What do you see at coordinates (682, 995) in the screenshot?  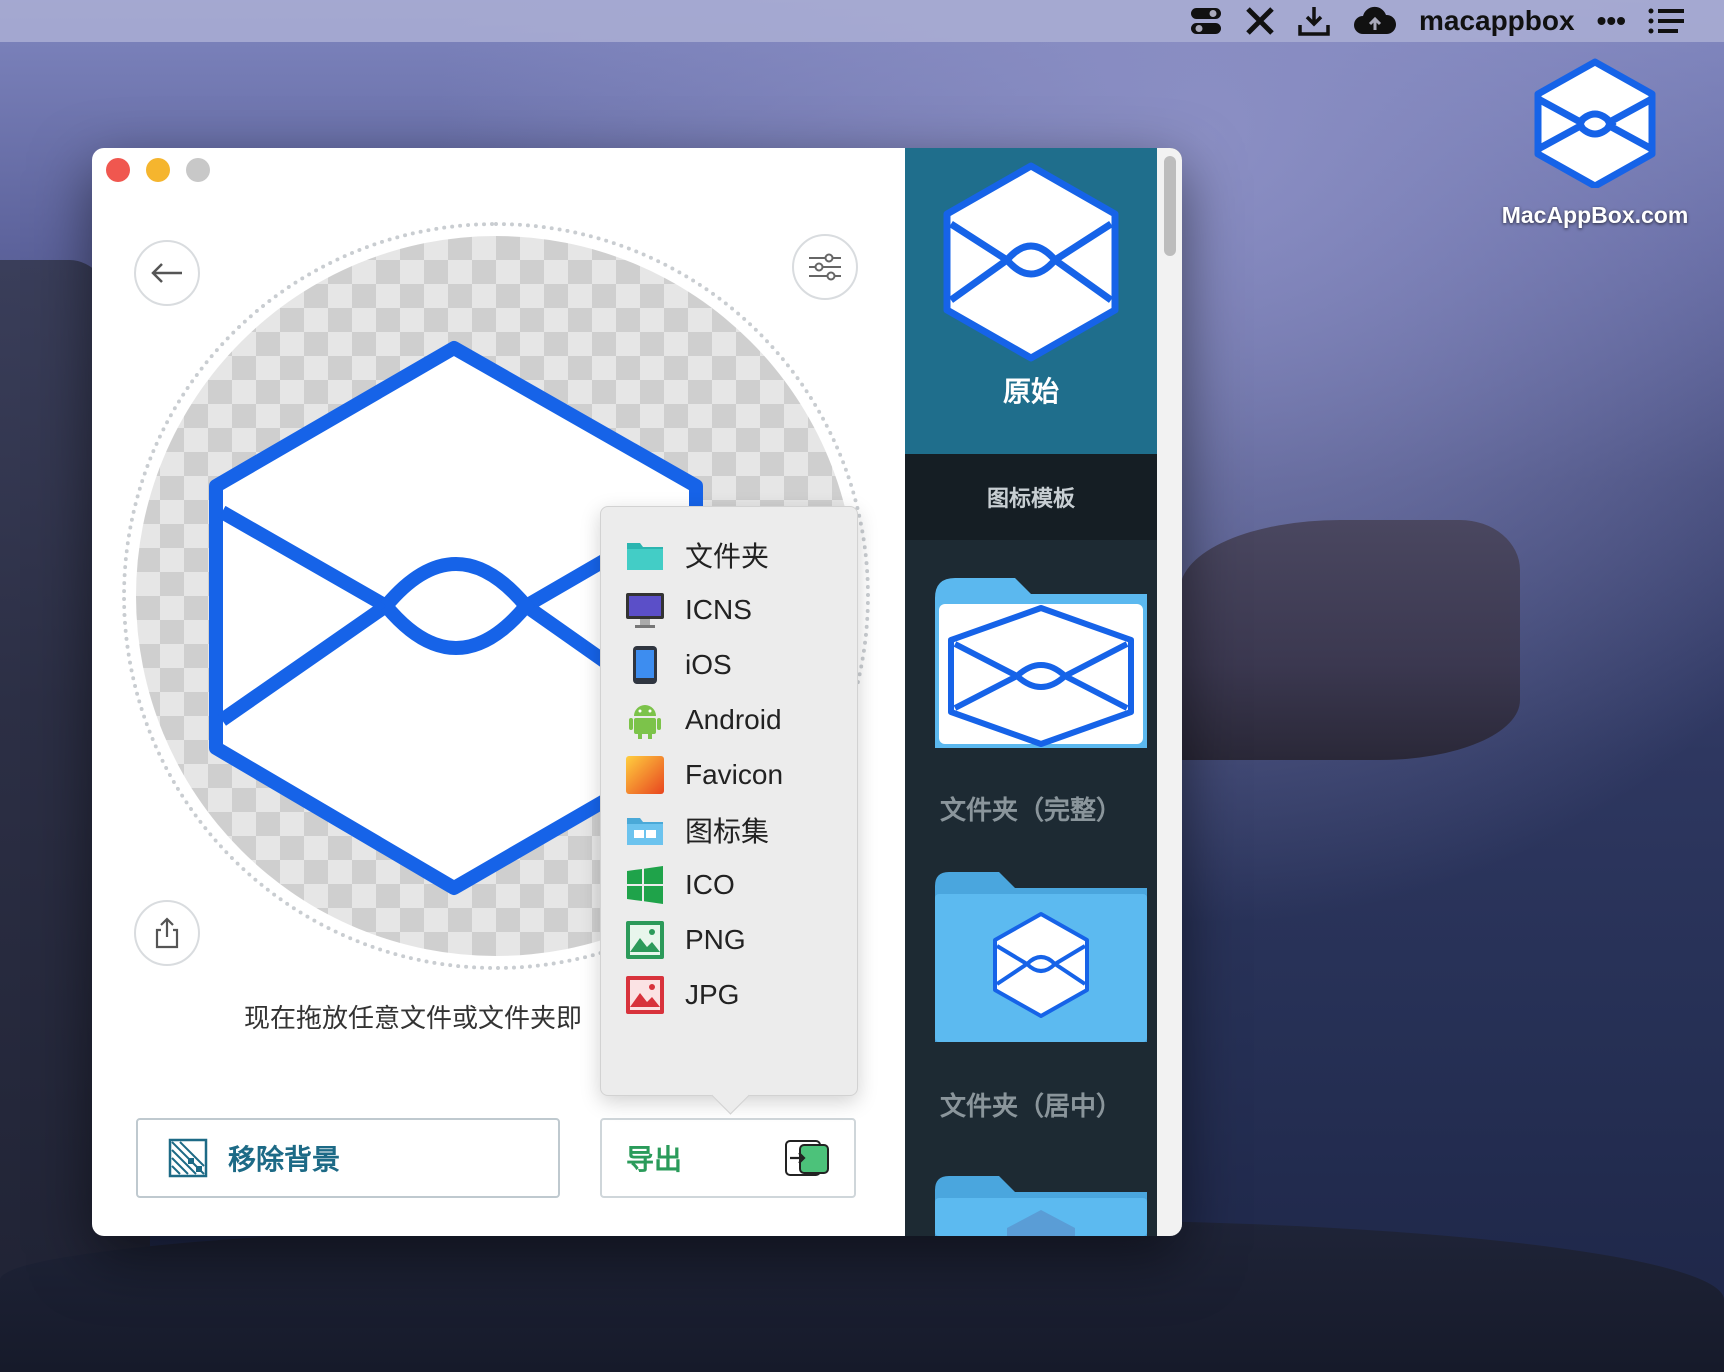 I see `export-item-jpg: JPG` at bounding box center [682, 995].